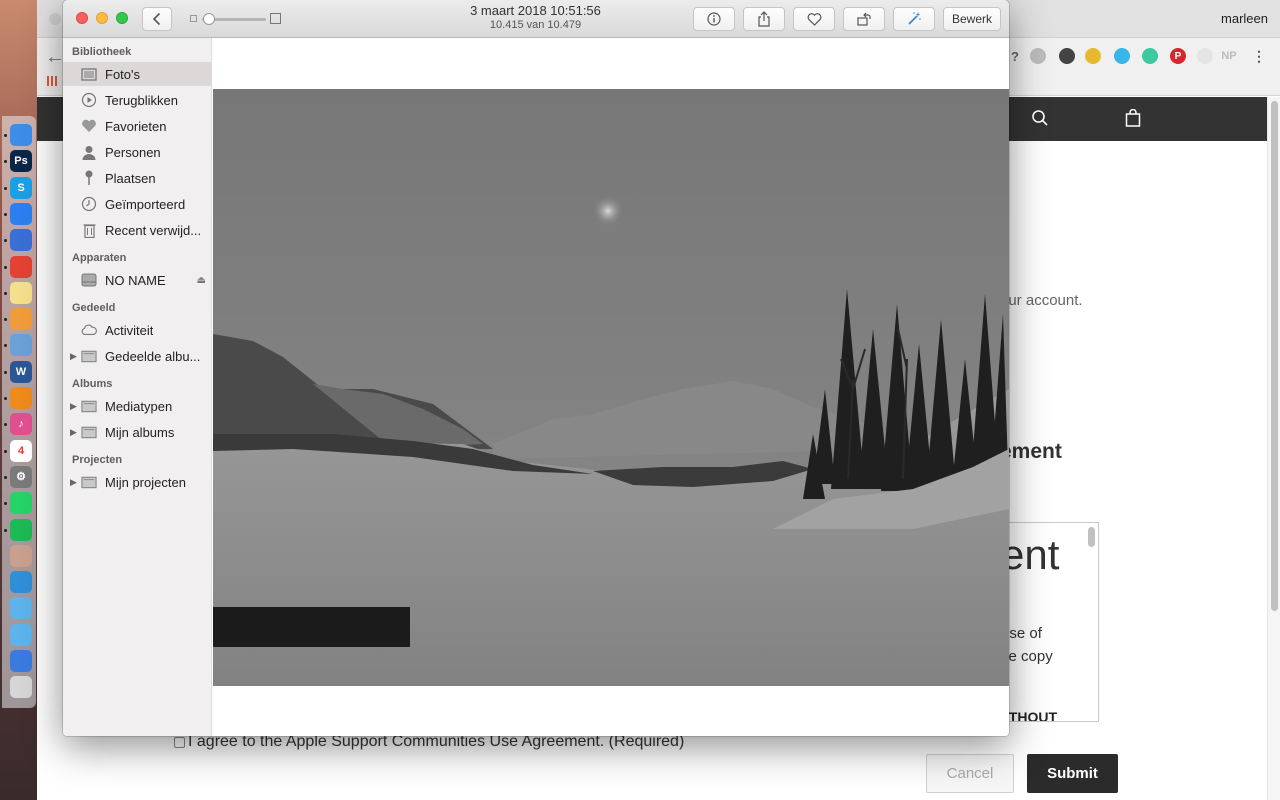 This screenshot has height=800, width=1280. What do you see at coordinates (52, 81) in the screenshot?
I see `apps-grid-icon` at bounding box center [52, 81].